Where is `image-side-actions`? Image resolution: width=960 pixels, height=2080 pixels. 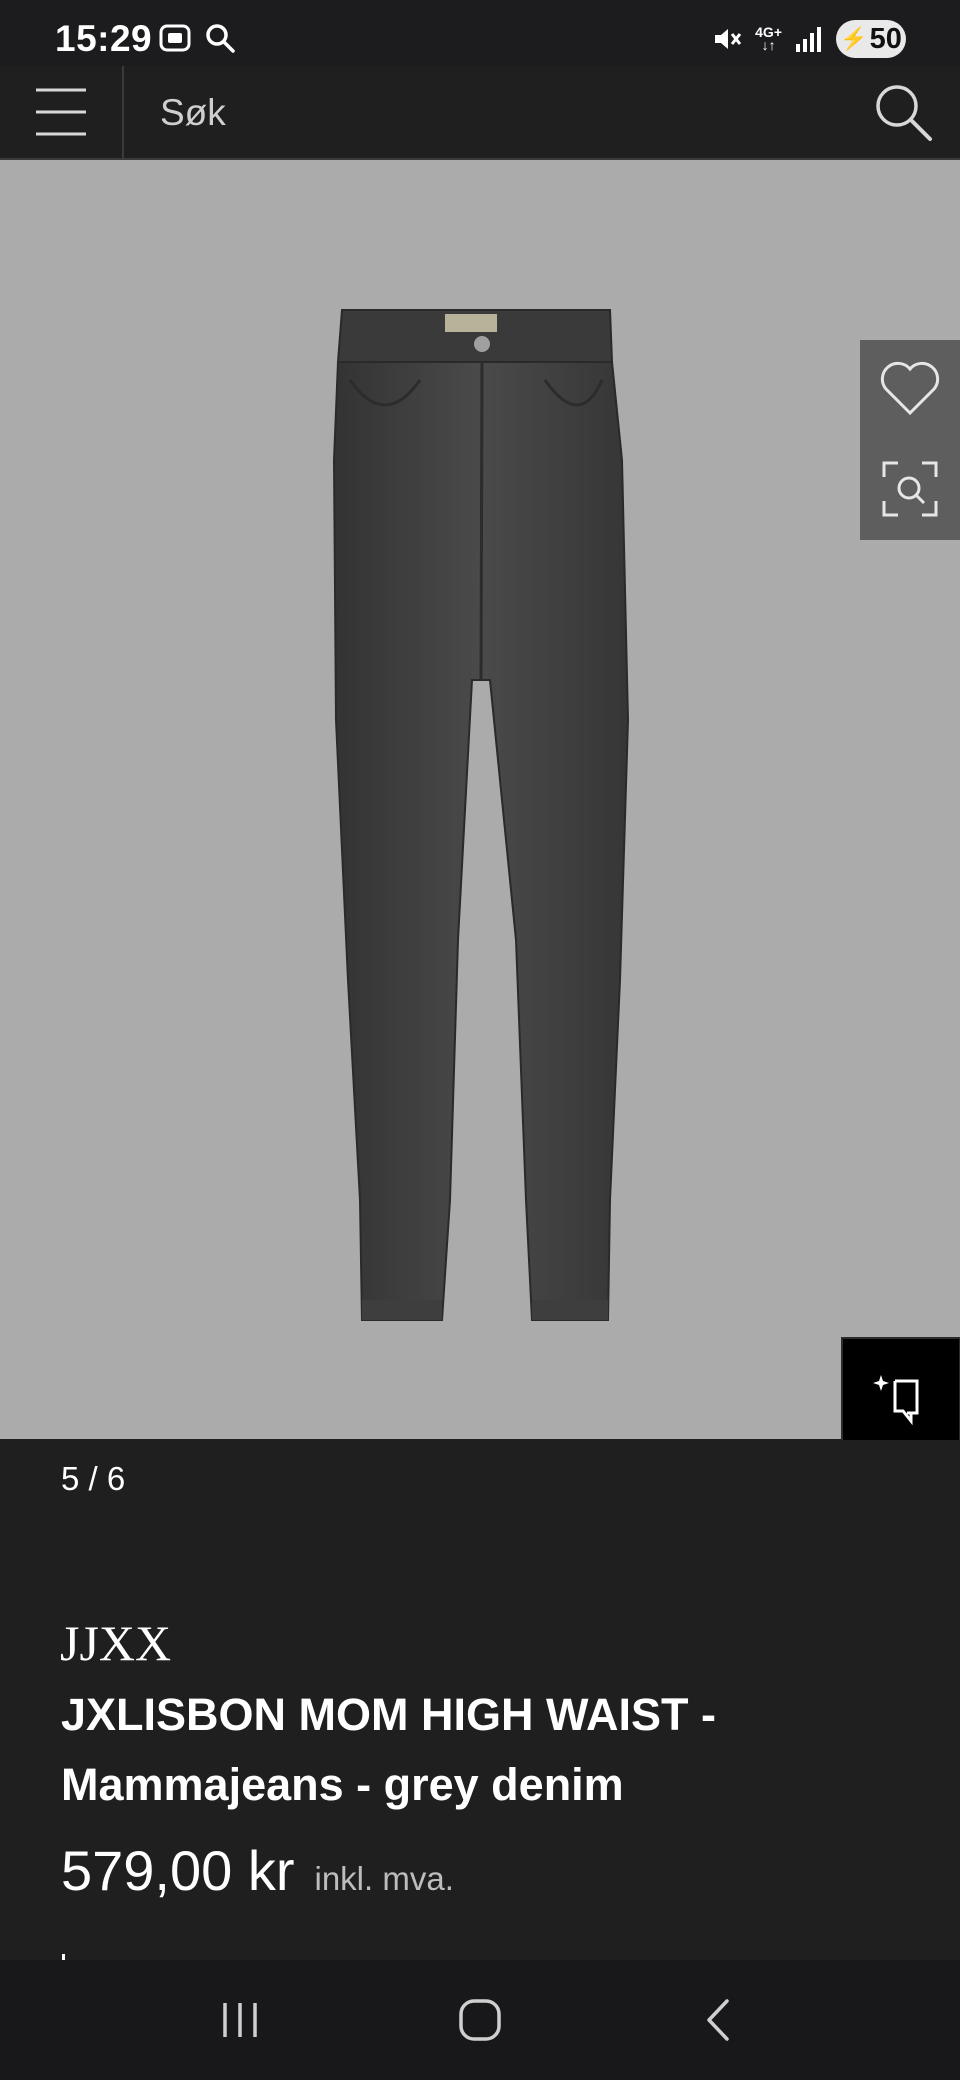 image-side-actions is located at coordinates (910, 440).